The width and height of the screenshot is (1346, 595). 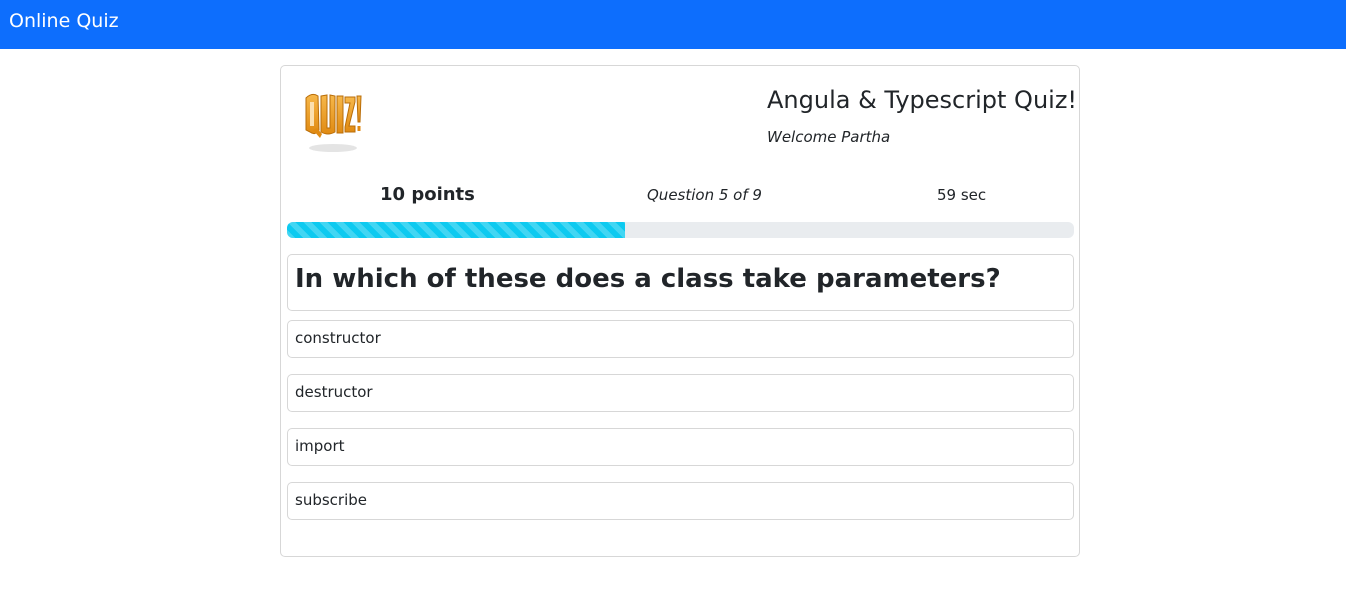 I want to click on question-counter: Question 5 of 9, so click(x=704, y=195).